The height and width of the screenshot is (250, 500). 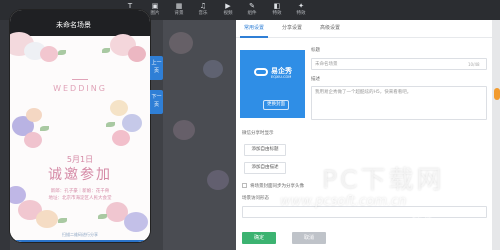 I want to click on phone-footer-bar, so click(x=80, y=241).